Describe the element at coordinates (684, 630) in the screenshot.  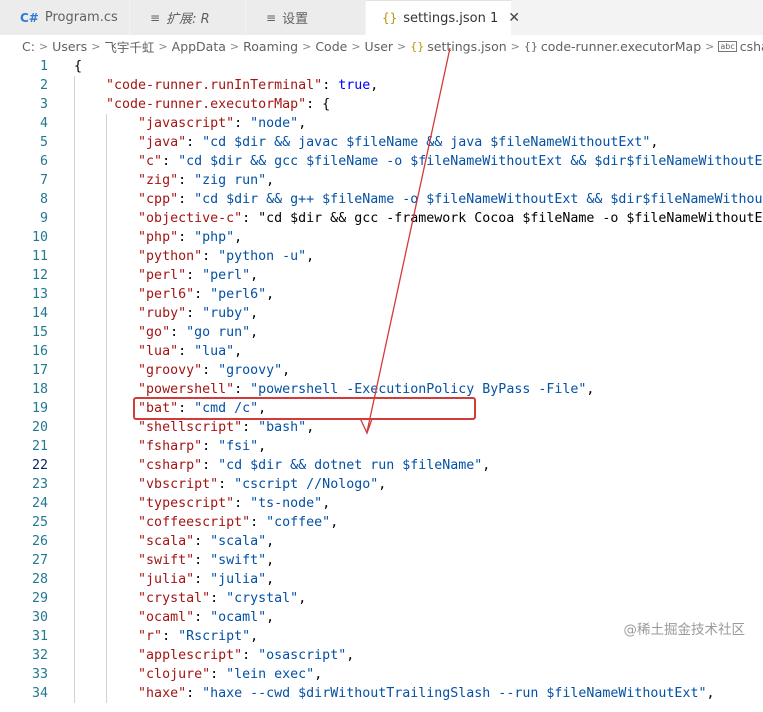
I see `watermark: @稀土掘金技术社区` at that location.